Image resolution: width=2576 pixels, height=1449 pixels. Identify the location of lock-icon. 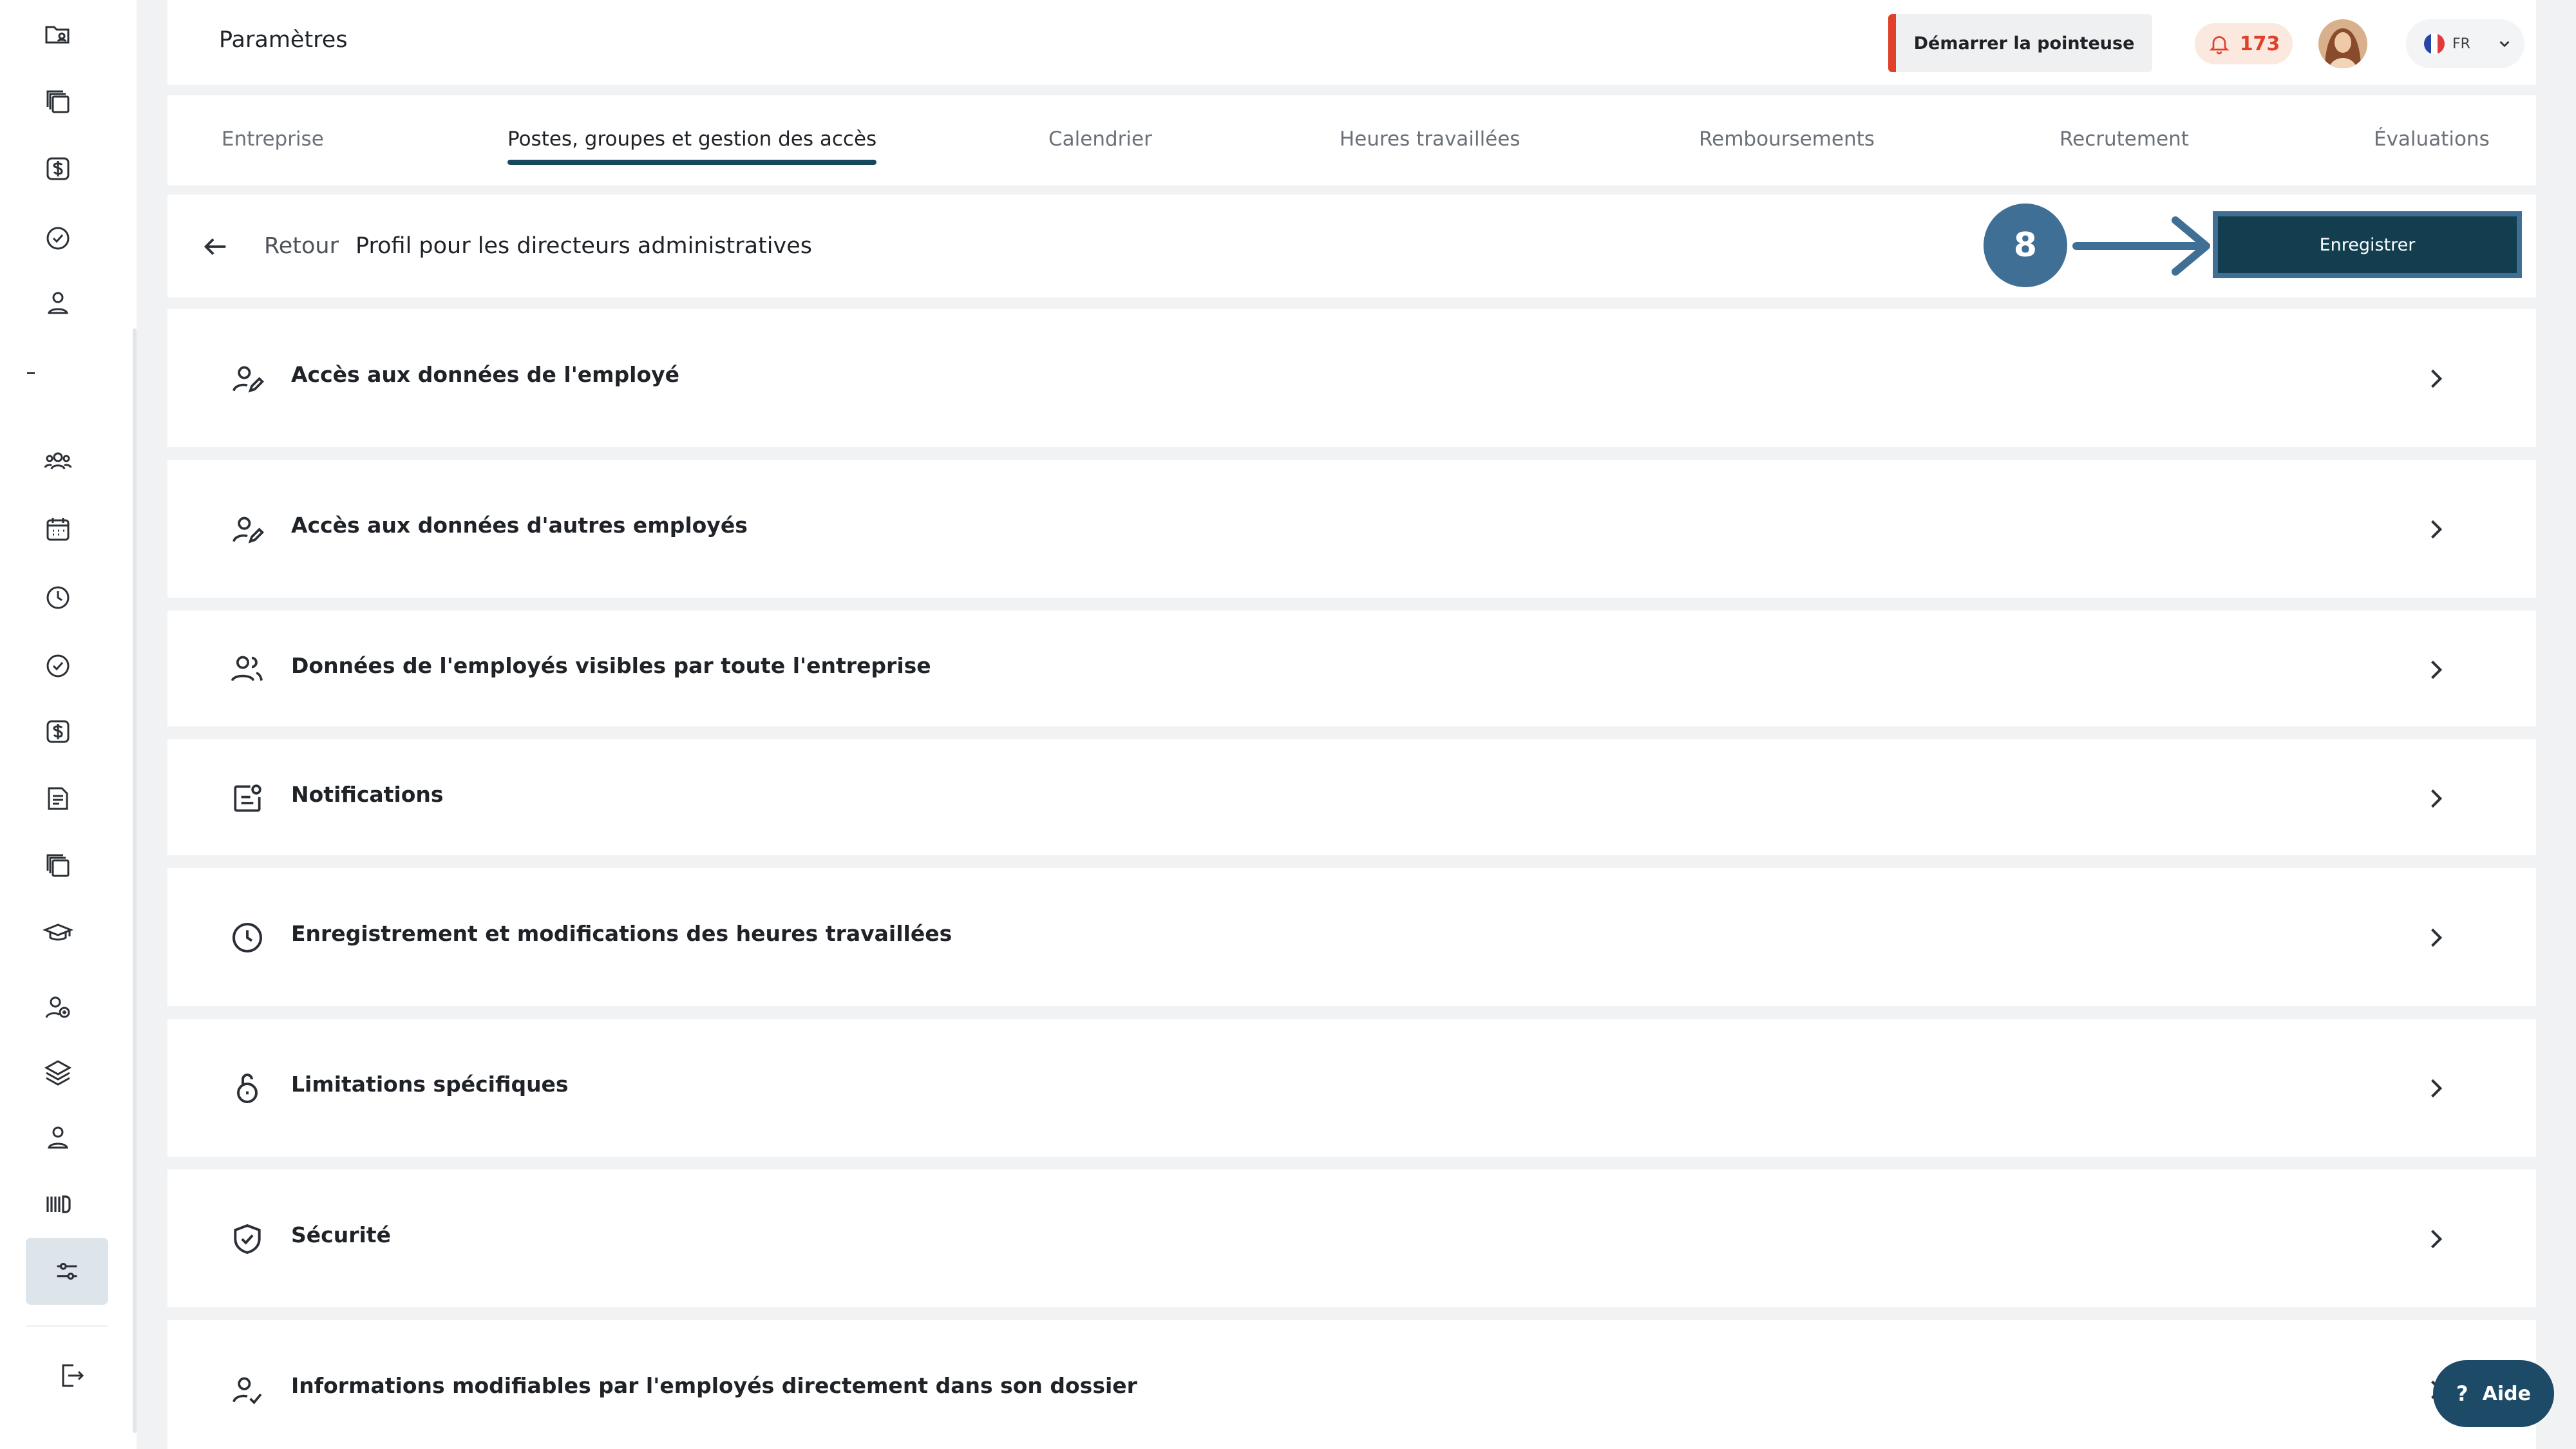
(248, 1089).